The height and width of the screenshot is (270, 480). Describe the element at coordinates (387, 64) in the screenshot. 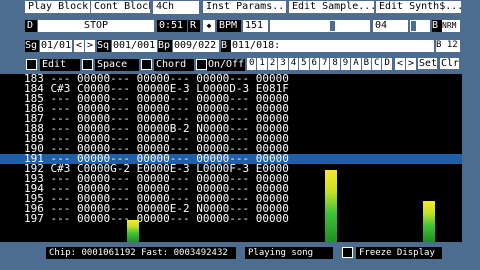

I see `channel-toggle-d: D` at that location.